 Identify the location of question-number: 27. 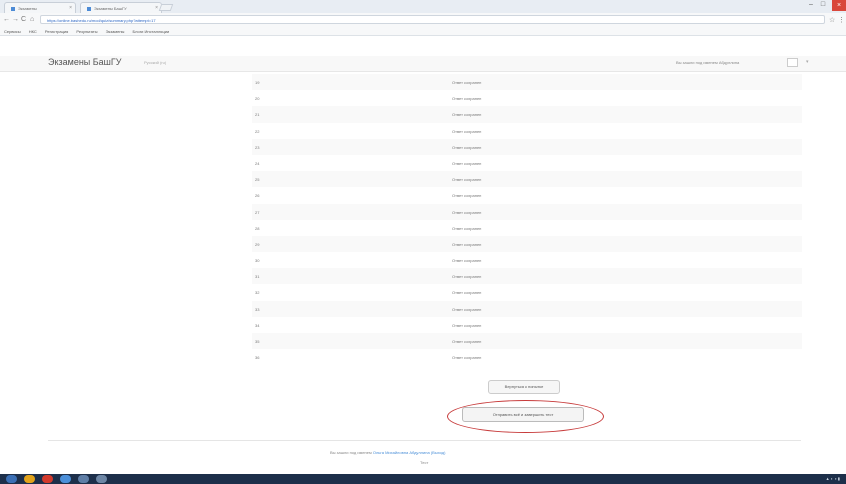
(257, 212).